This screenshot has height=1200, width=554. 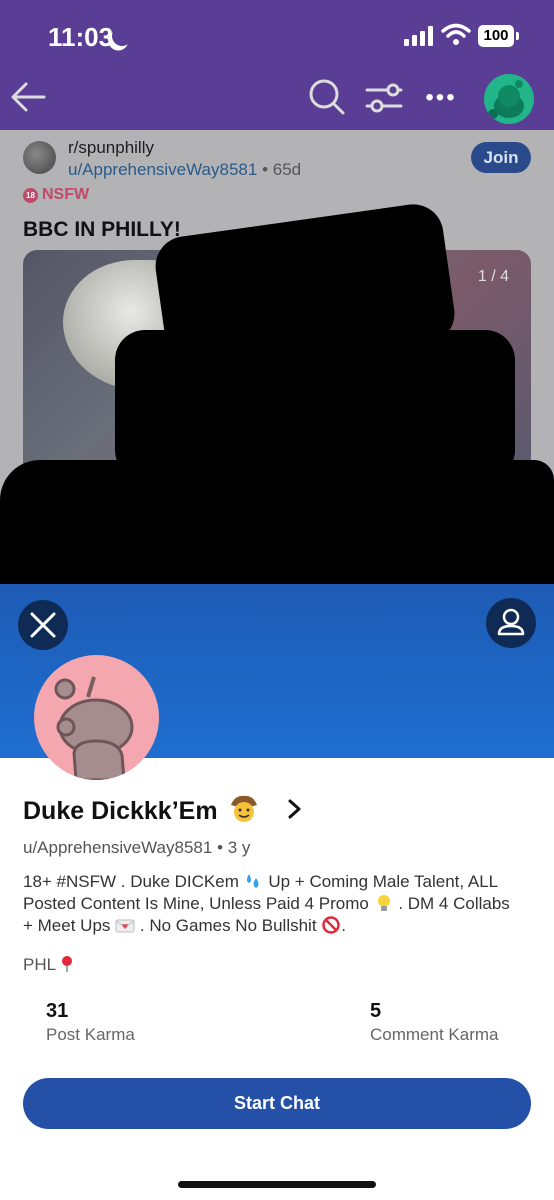 What do you see at coordinates (66, 194) in the screenshot?
I see `nsfw-label: NSFW` at bounding box center [66, 194].